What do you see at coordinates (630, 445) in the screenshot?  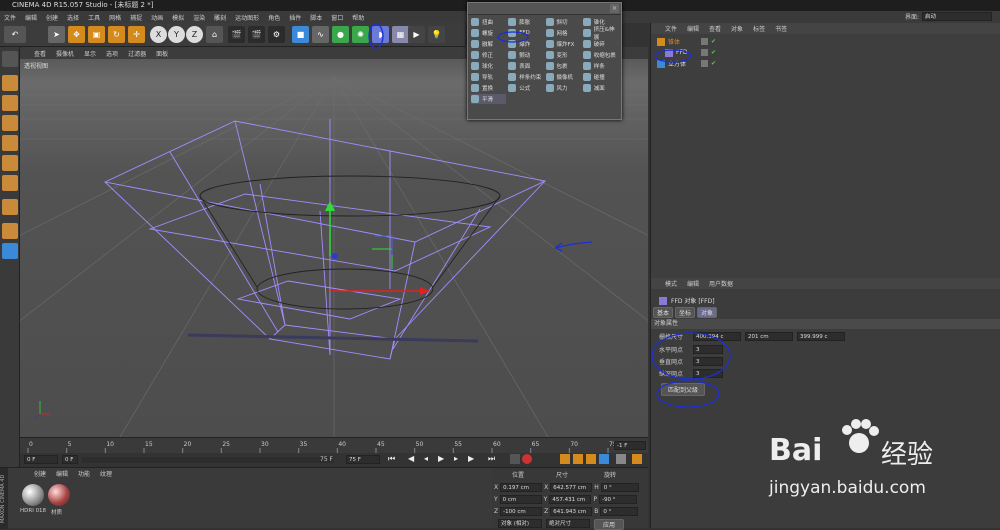 I see `current-frame-right-field: -1 F` at bounding box center [630, 445].